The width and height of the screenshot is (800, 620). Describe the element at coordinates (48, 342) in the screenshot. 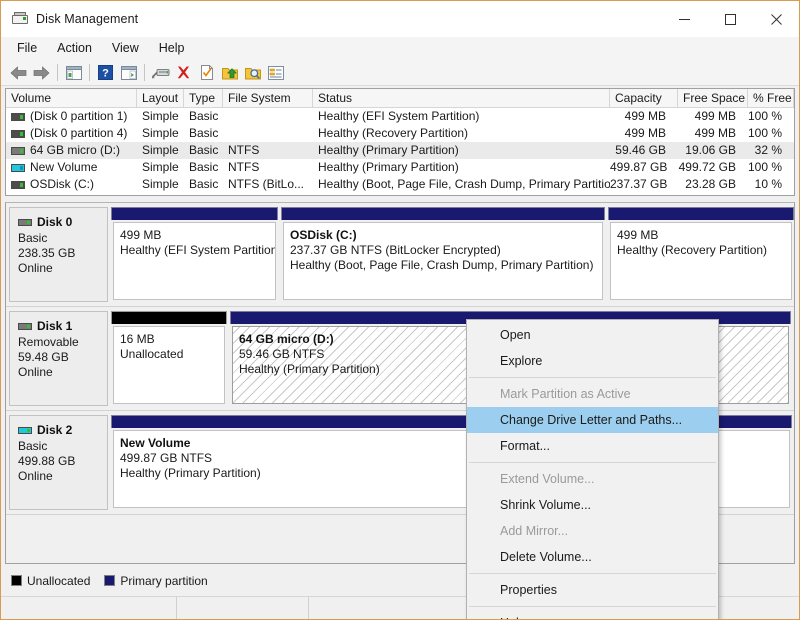

I see `disk-type: Removable` at that location.